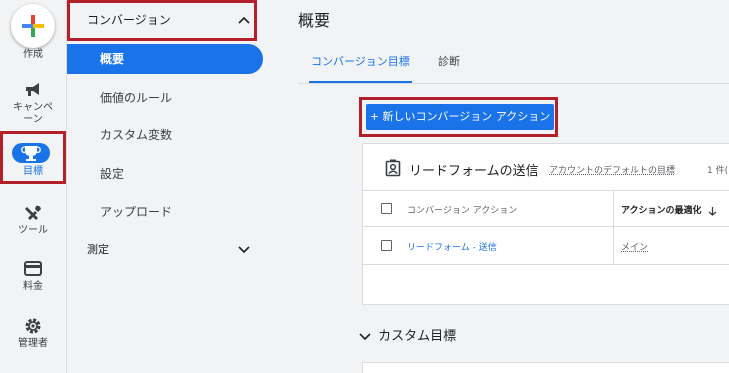  I want to click on megaphone-icon, so click(32, 89).